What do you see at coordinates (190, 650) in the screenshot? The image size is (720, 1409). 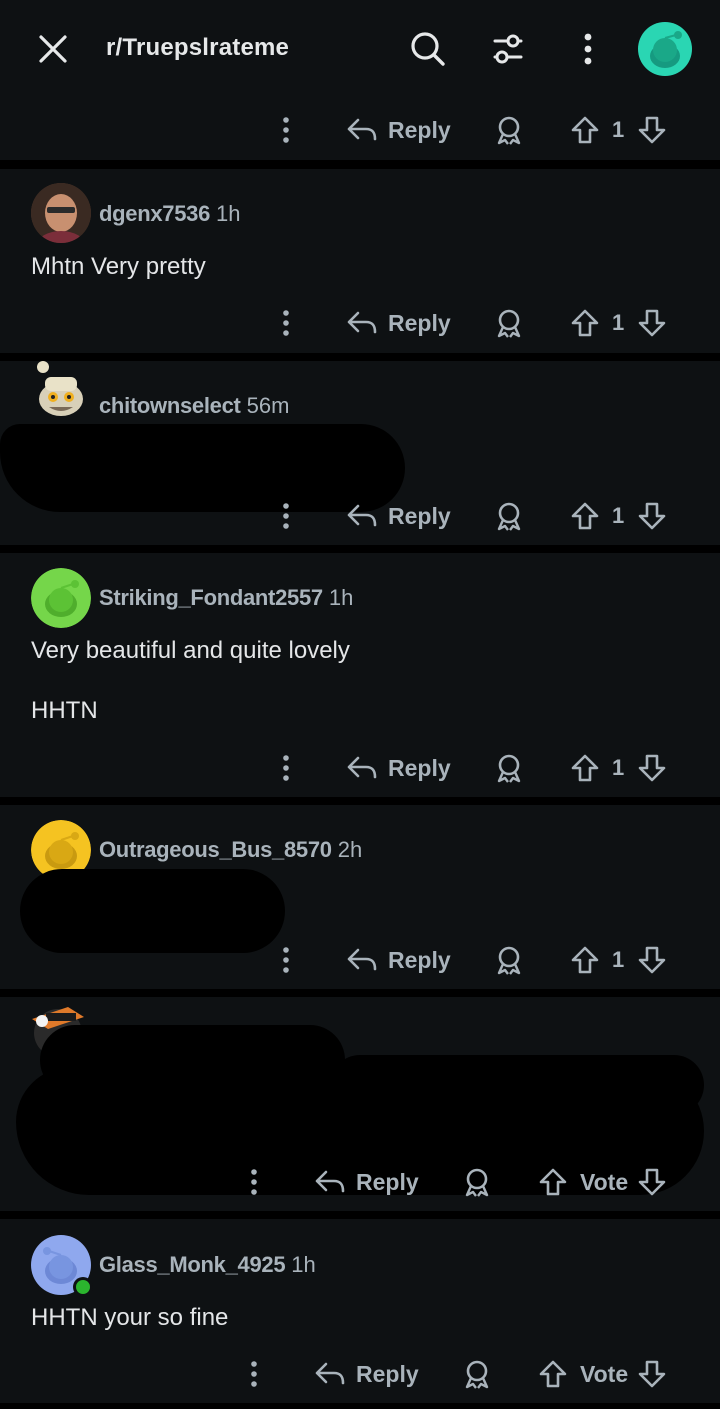 I see `comment-text: Very beautiful and quite lovely` at bounding box center [190, 650].